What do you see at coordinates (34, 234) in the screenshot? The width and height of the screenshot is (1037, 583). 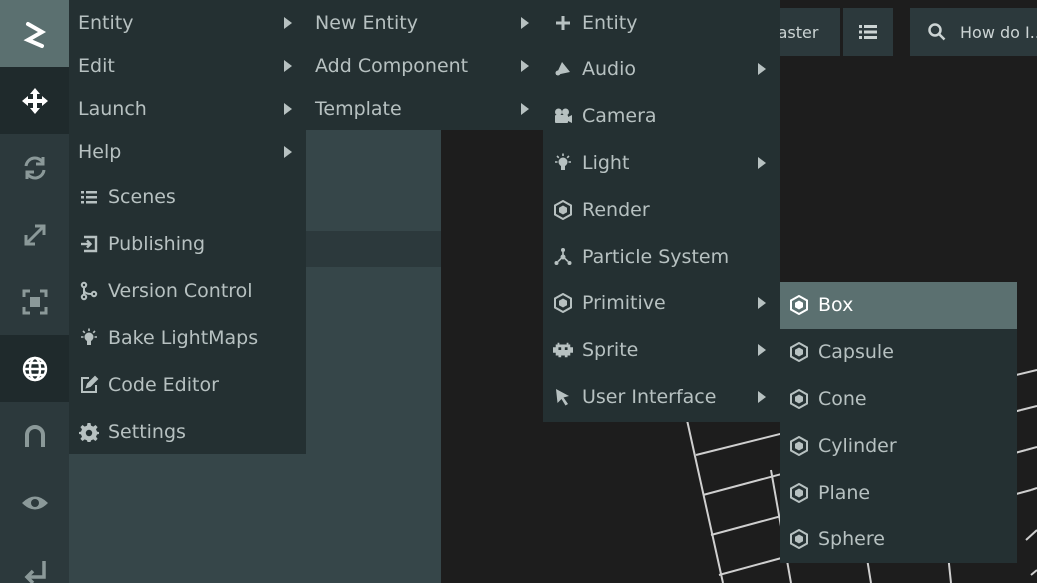 I see `scale-icon` at bounding box center [34, 234].